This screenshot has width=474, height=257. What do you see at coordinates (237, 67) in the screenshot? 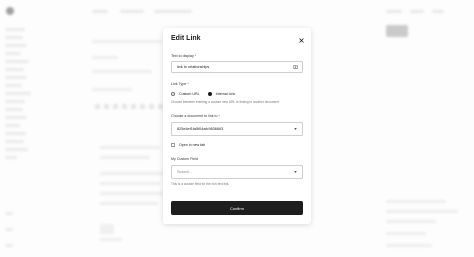
I see `text-to-display-input: link to relationships` at bounding box center [237, 67].